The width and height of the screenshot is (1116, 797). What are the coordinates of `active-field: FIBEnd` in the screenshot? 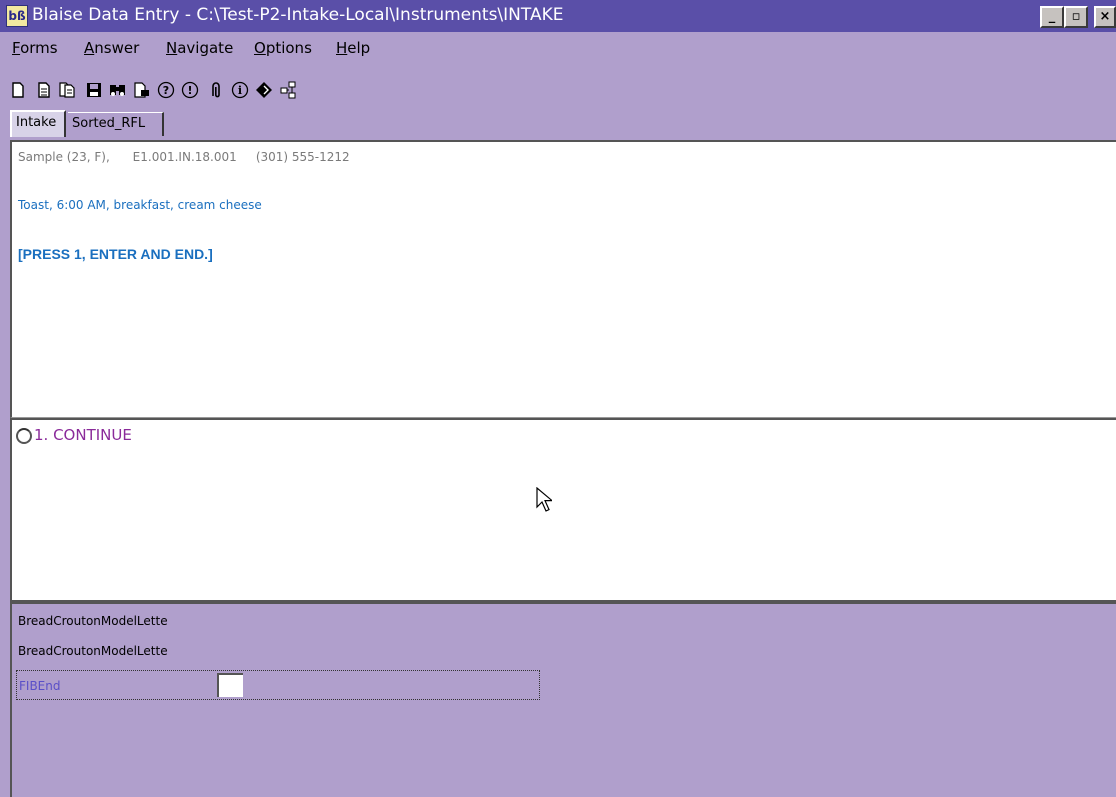 It's located at (278, 685).